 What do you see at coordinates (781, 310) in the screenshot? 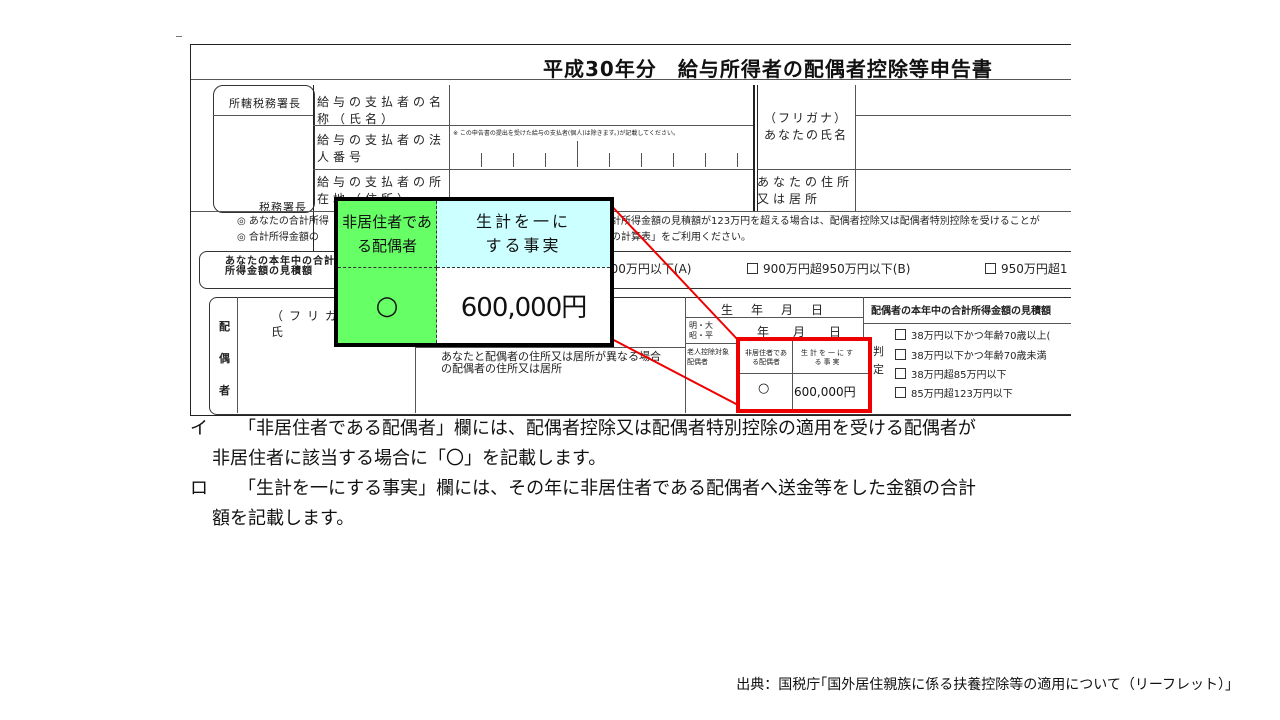
I see `birth-label: 生年月日` at bounding box center [781, 310].